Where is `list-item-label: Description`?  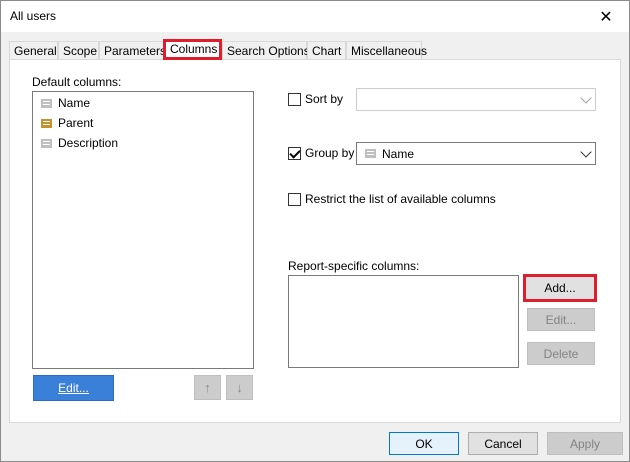
list-item-label: Description is located at coordinates (88, 143).